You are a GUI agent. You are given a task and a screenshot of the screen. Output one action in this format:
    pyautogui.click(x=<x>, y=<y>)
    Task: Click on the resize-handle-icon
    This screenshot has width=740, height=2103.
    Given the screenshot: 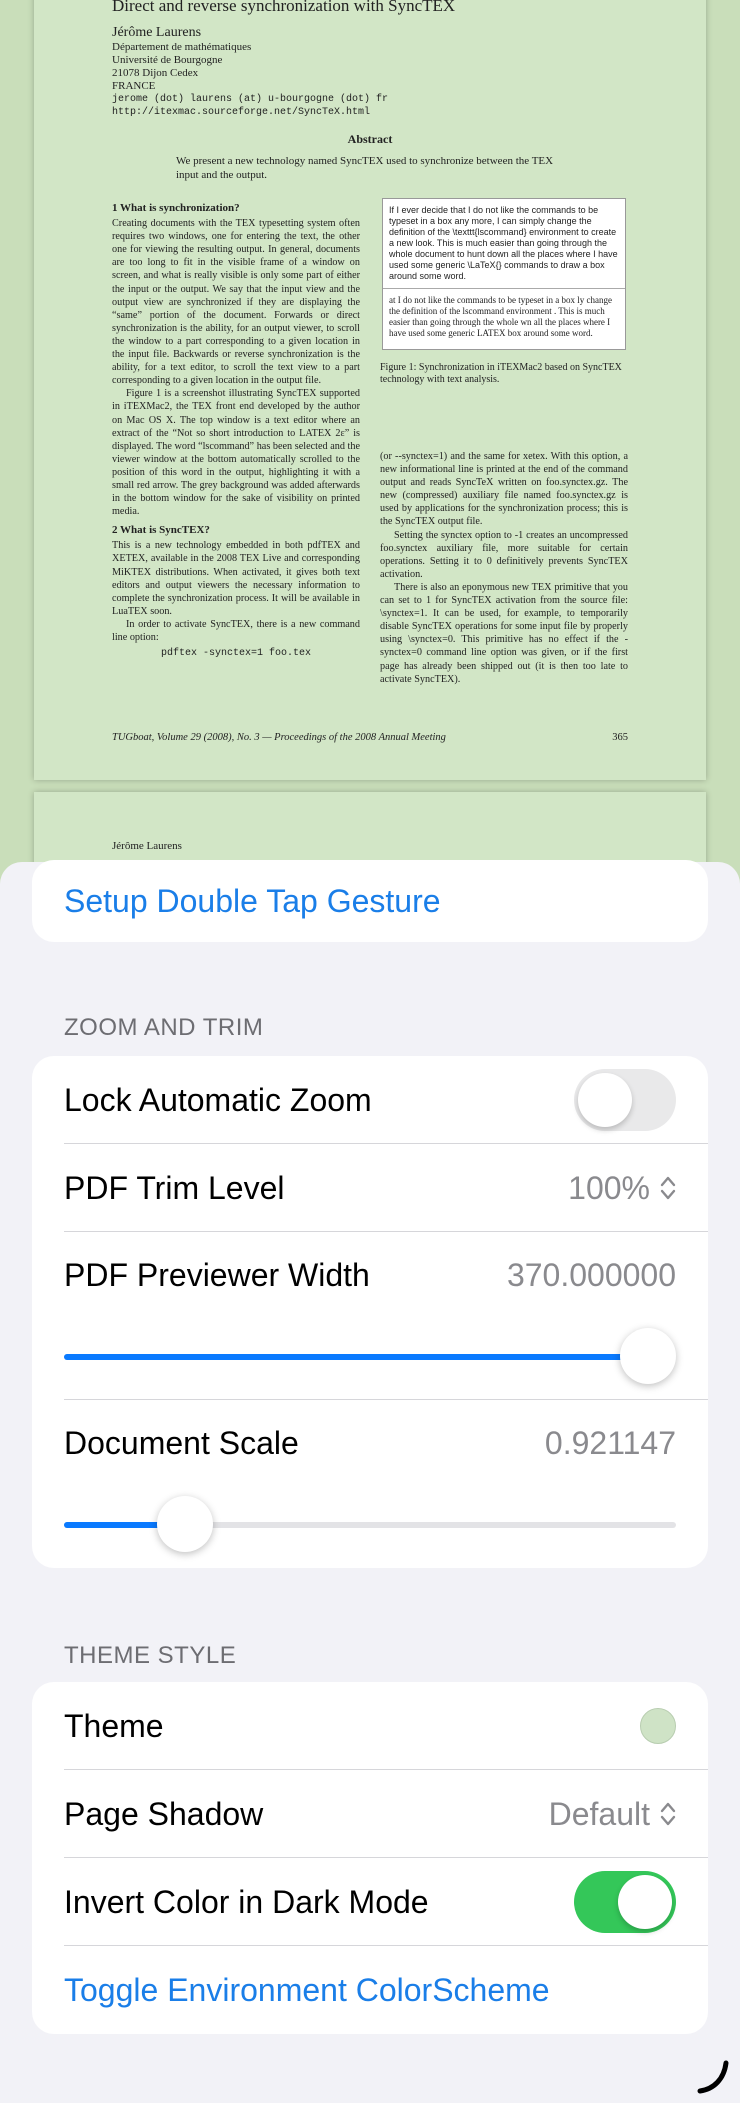 What is the action you would take?
    pyautogui.click(x=712, y=2077)
    